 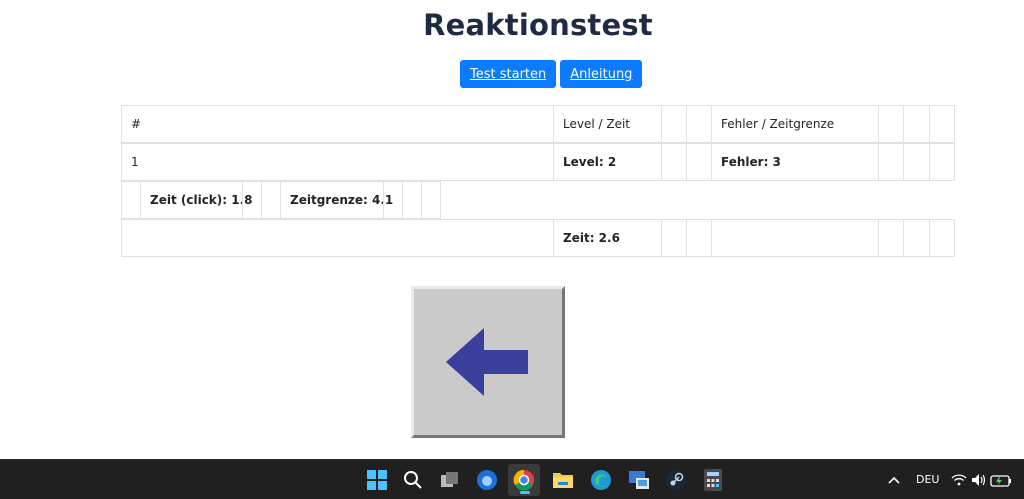 What do you see at coordinates (601, 480) in the screenshot?
I see `edge-icon` at bounding box center [601, 480].